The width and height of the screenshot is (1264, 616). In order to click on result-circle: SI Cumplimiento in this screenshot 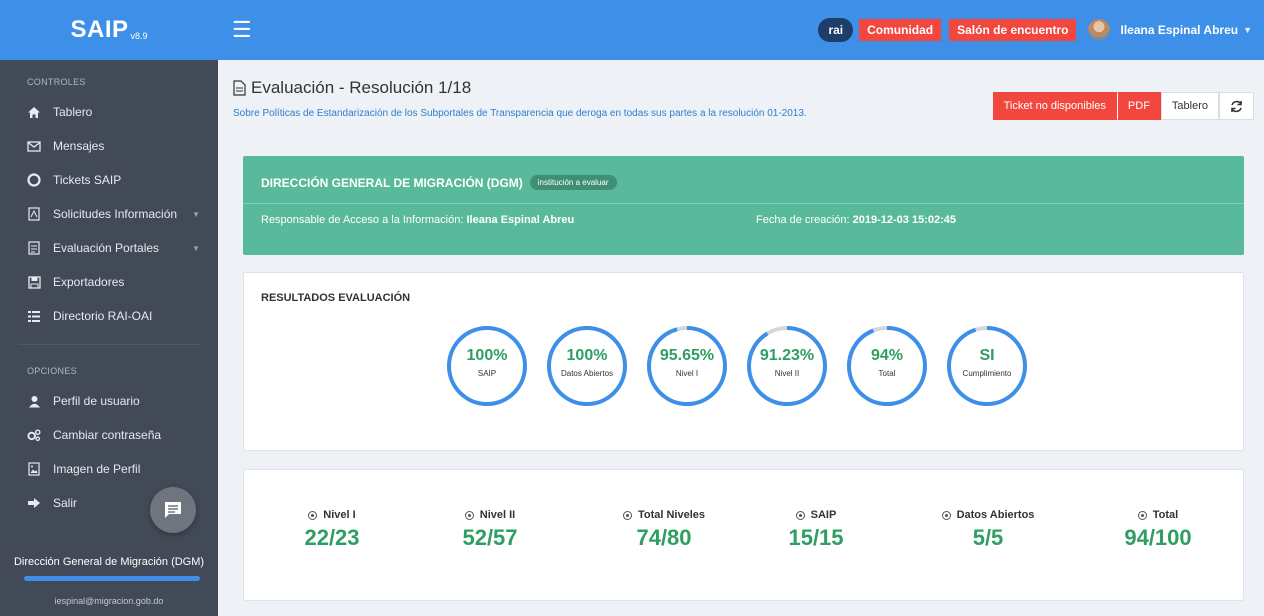, I will do `click(987, 366)`.